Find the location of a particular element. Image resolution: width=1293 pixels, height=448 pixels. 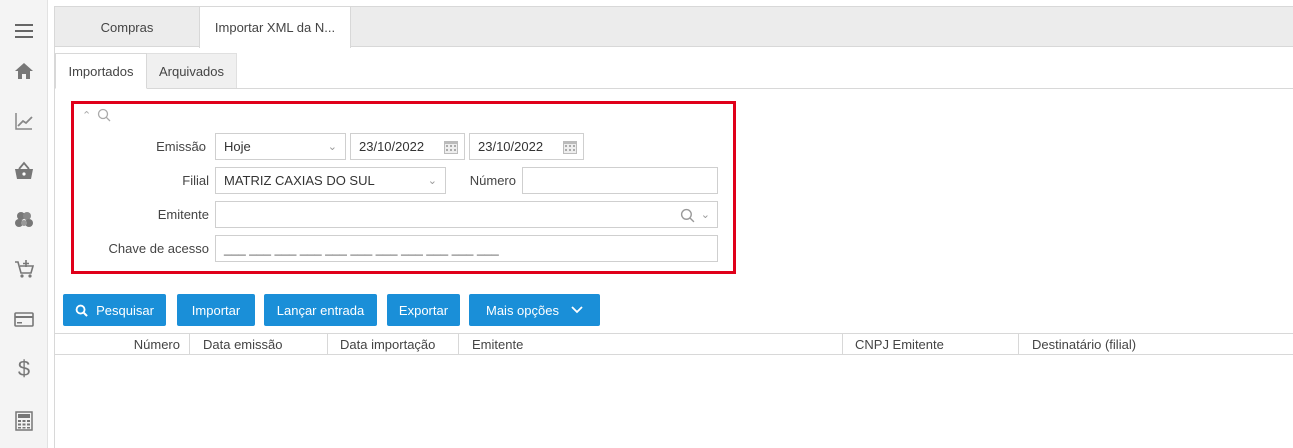

emissao-period-value: Hoje is located at coordinates (237, 146).